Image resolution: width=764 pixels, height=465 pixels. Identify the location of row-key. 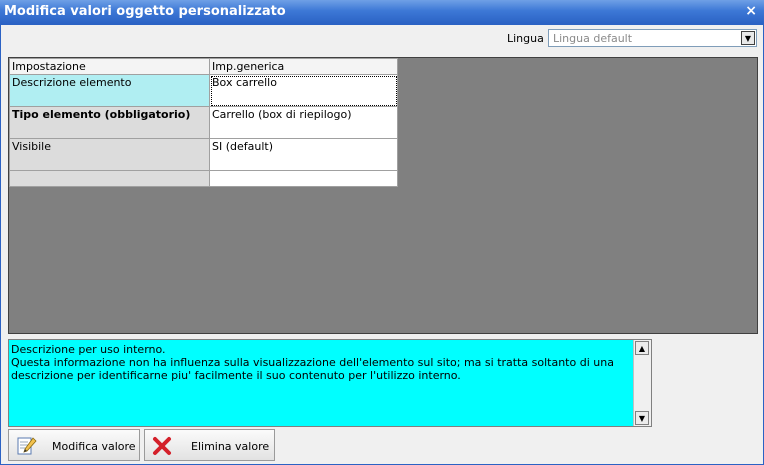
(109, 178).